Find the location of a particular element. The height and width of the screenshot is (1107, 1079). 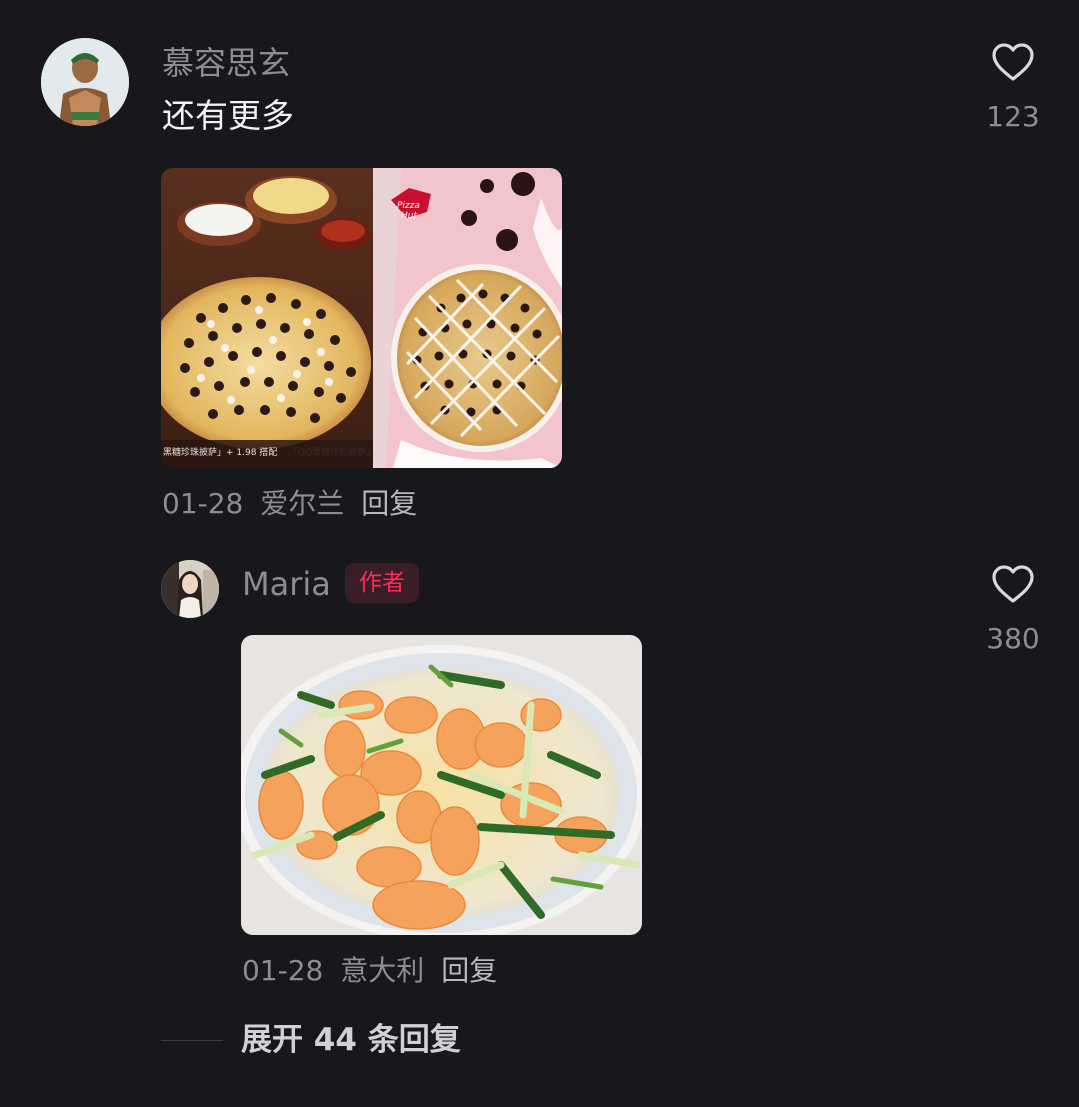

author-badge: 作者 is located at coordinates (382, 583).